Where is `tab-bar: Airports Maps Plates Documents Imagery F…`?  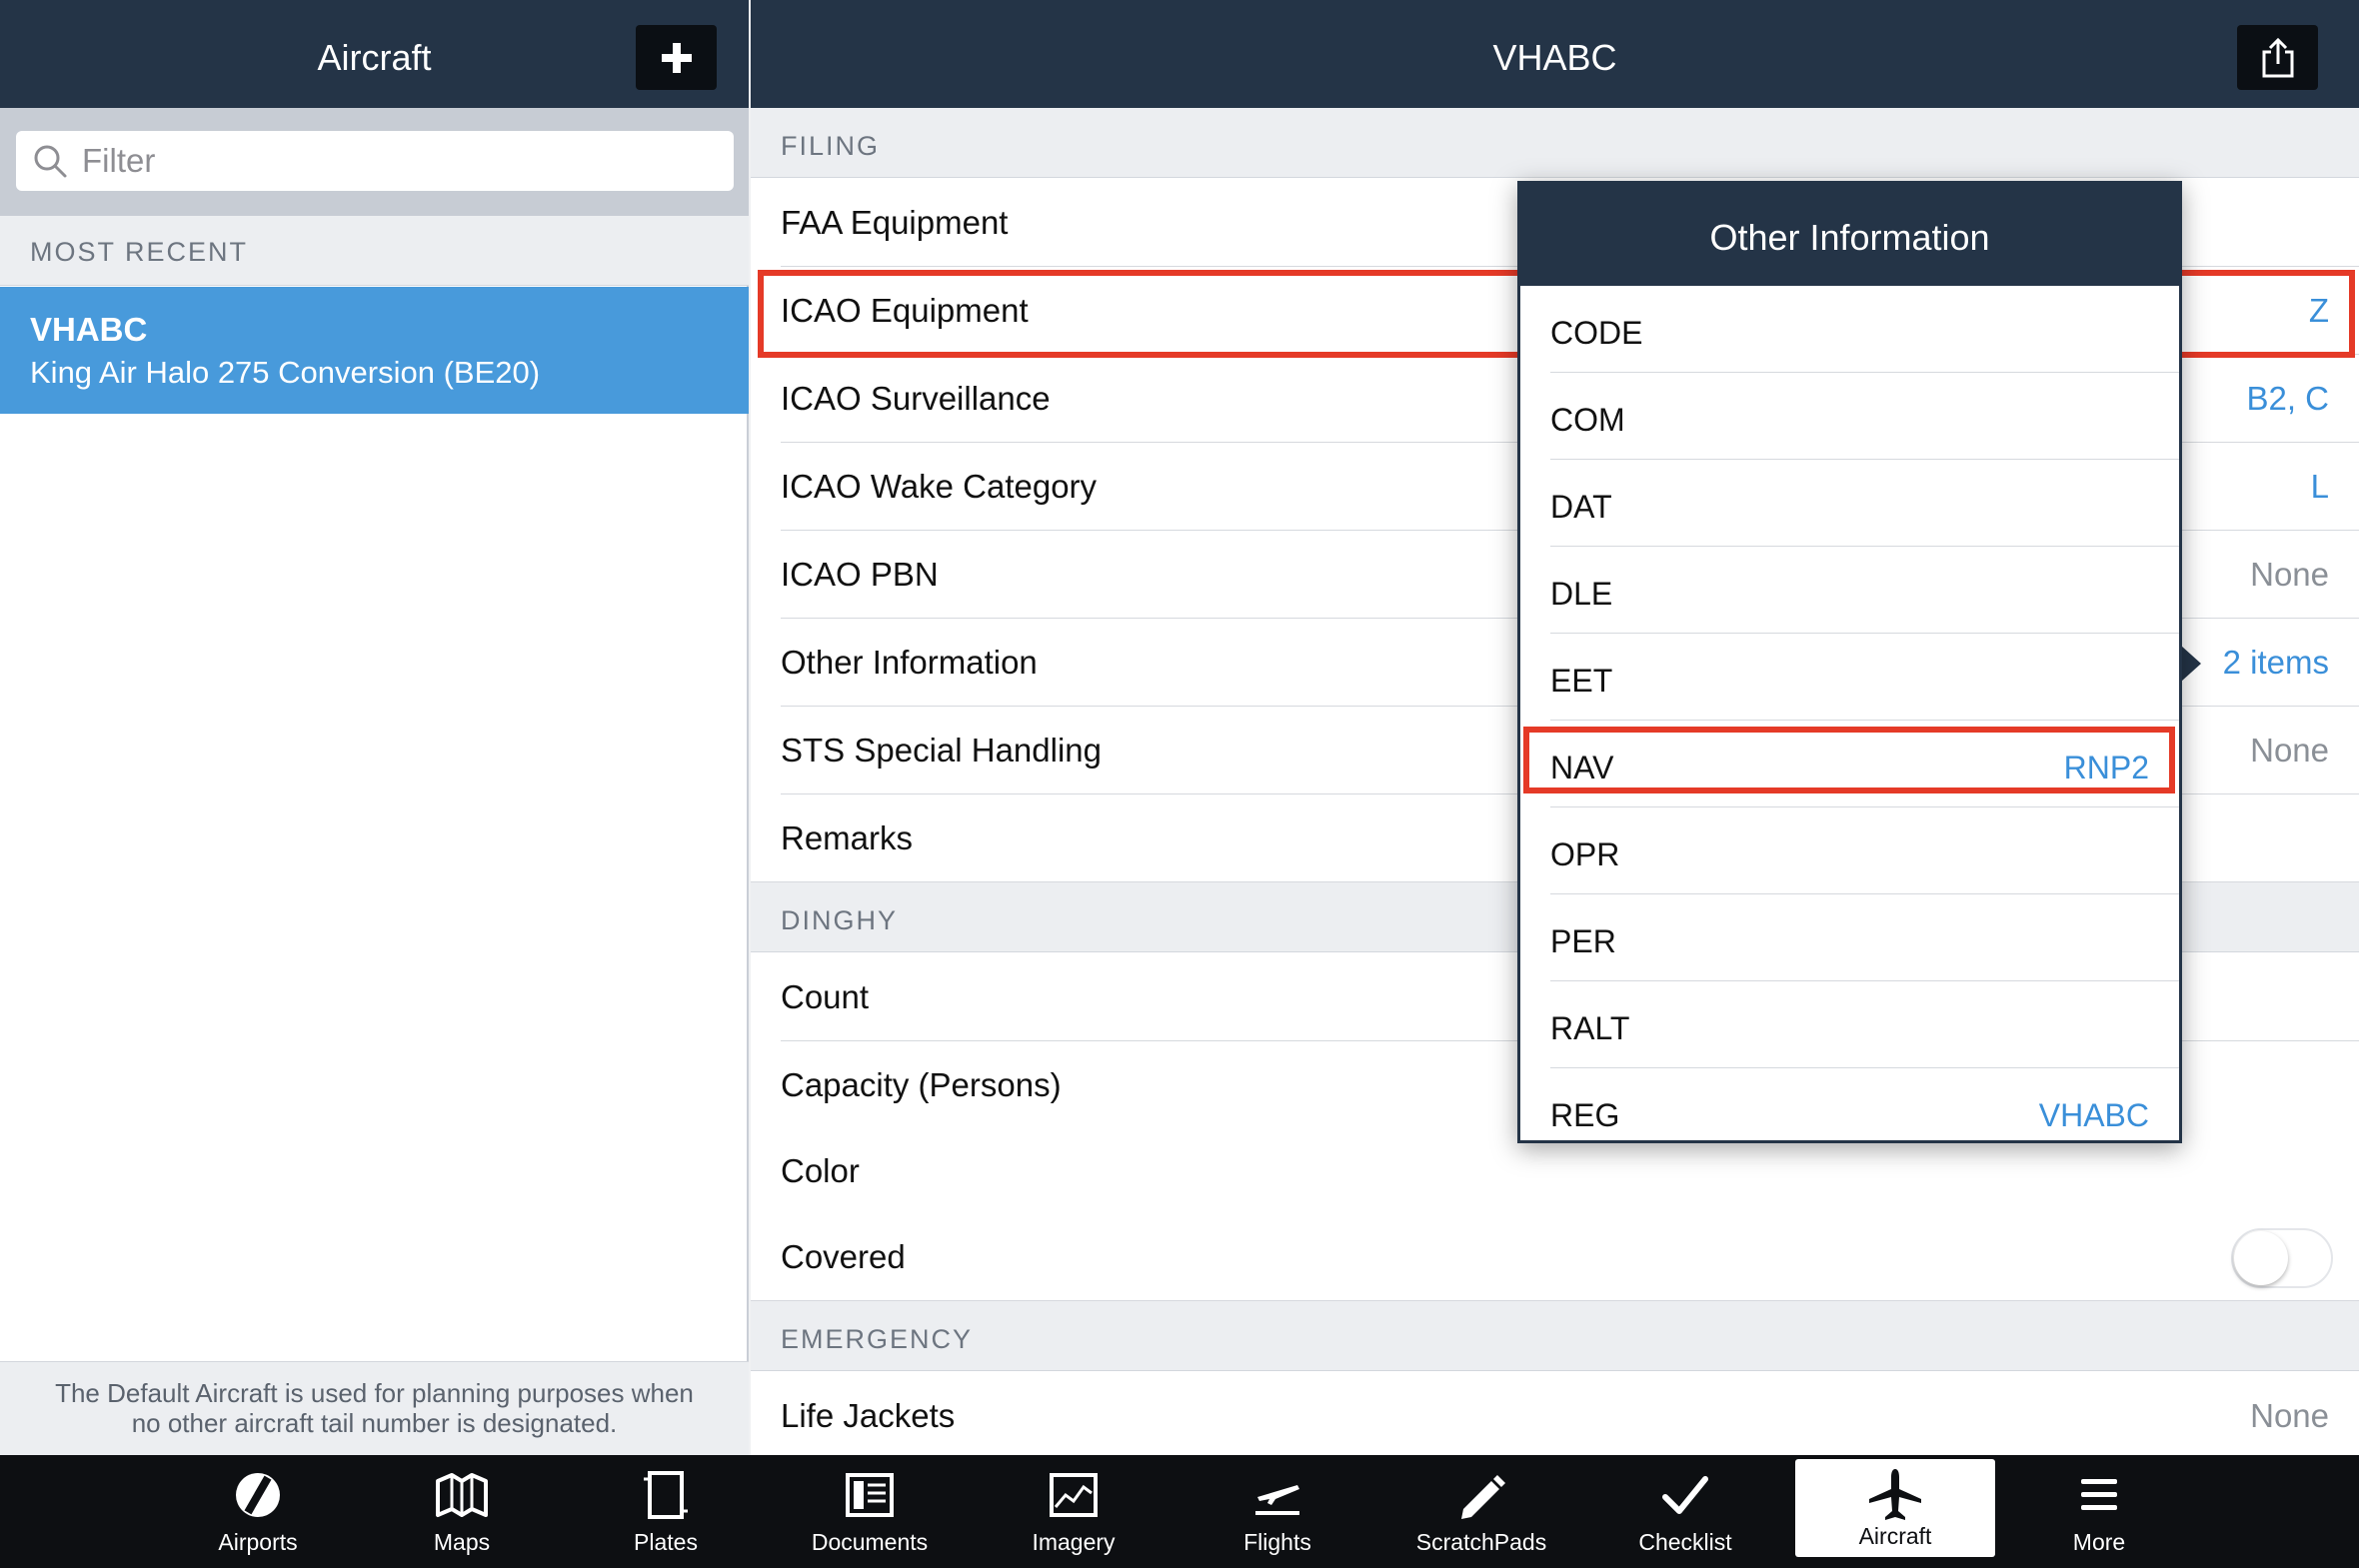
tab-bar: Airports Maps Plates Documents Imagery F… is located at coordinates (1179, 1511).